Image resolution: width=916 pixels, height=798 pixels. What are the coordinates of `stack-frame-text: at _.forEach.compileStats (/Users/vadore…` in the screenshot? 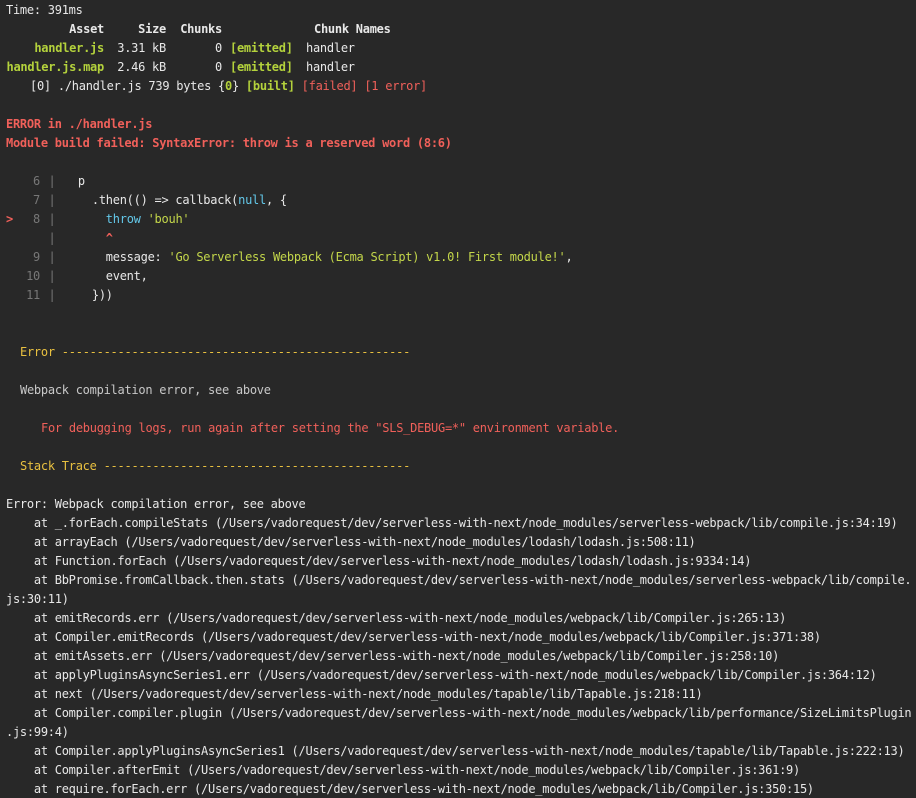 It's located at (452, 523).